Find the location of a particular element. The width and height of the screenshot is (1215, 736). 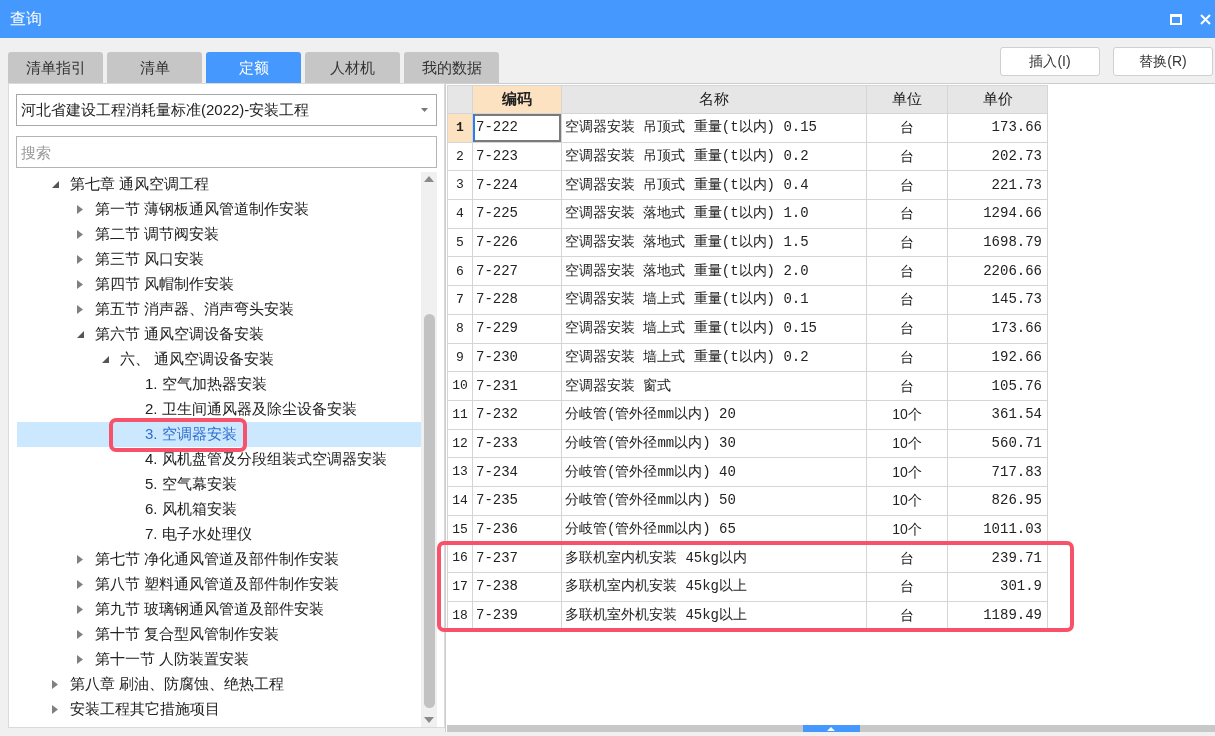

tree-item: 第七章 通风空调工程 is located at coordinates (219, 184).